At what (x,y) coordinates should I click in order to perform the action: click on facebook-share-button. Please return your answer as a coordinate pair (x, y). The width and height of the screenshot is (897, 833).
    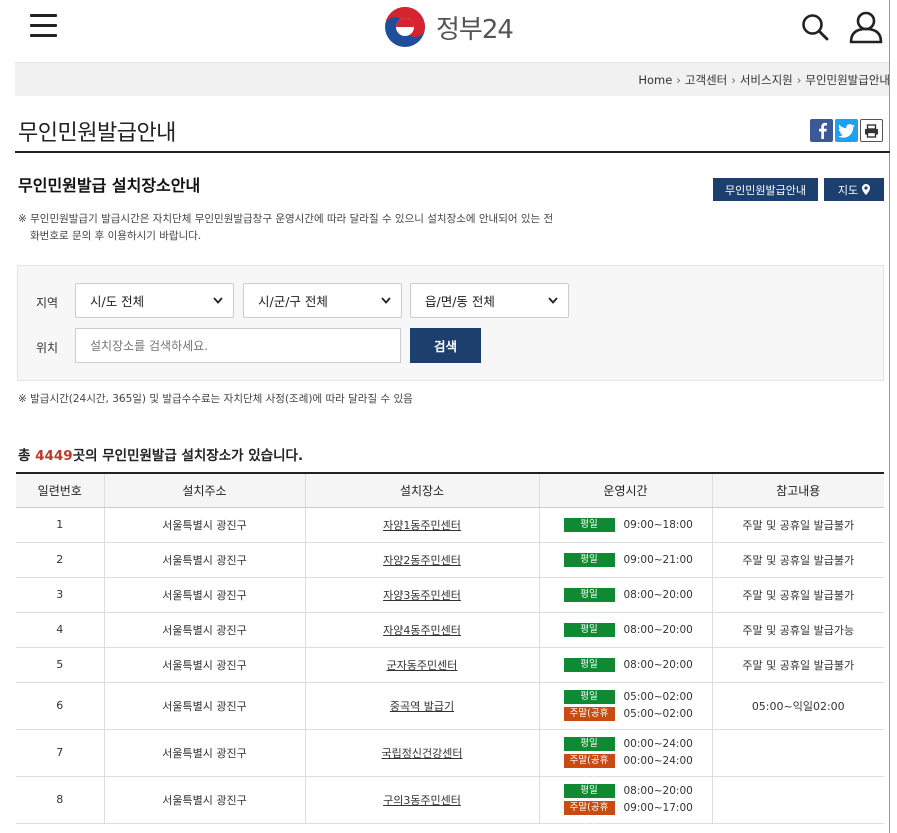
    Looking at the image, I should click on (821, 130).